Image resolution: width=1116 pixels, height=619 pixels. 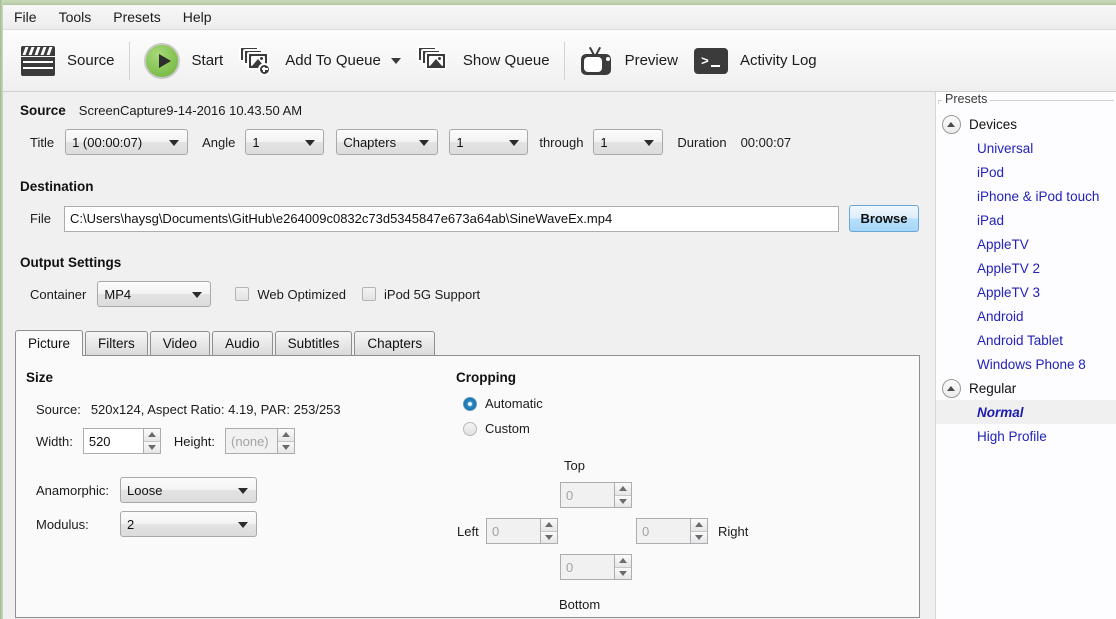 I want to click on tab-filters: Filters, so click(x=116, y=343).